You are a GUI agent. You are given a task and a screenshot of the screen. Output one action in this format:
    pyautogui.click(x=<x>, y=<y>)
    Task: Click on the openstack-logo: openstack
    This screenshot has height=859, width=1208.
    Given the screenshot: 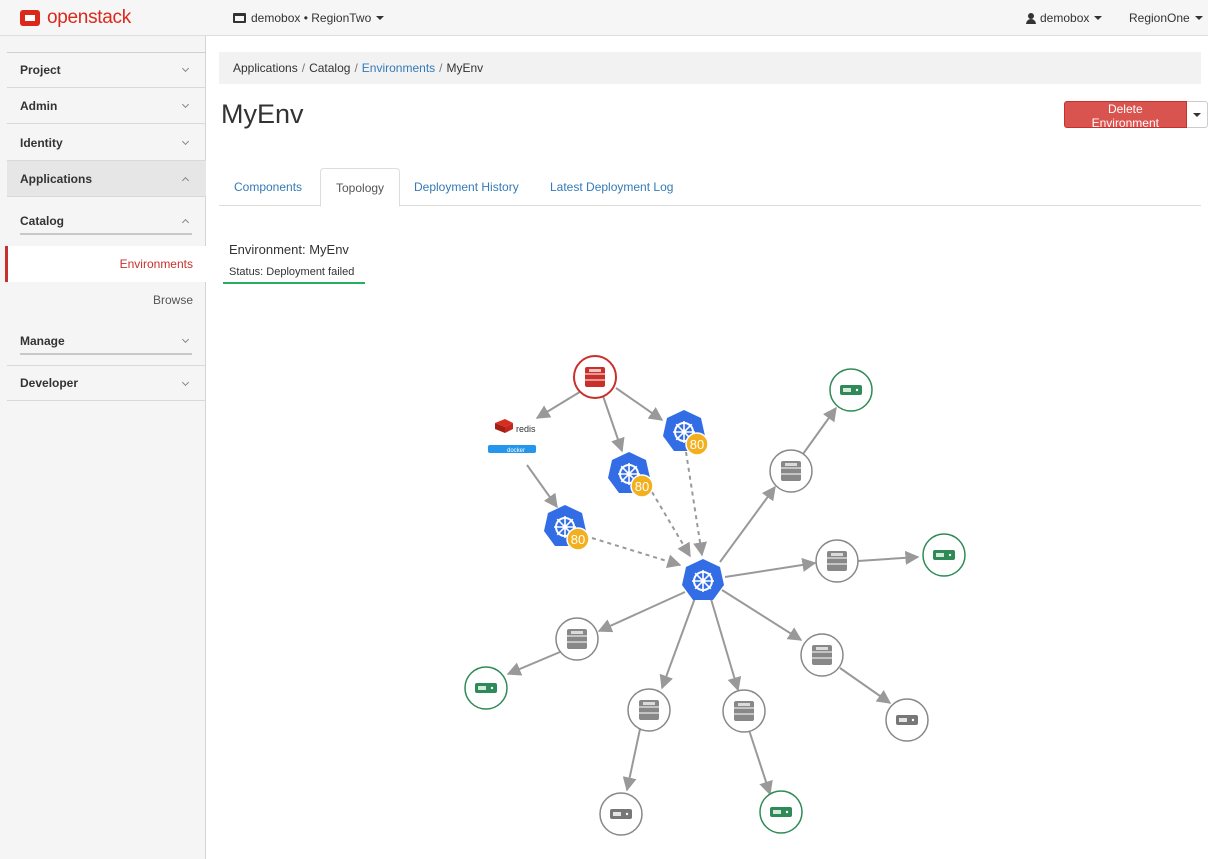 What is the action you would take?
    pyautogui.click(x=75, y=18)
    